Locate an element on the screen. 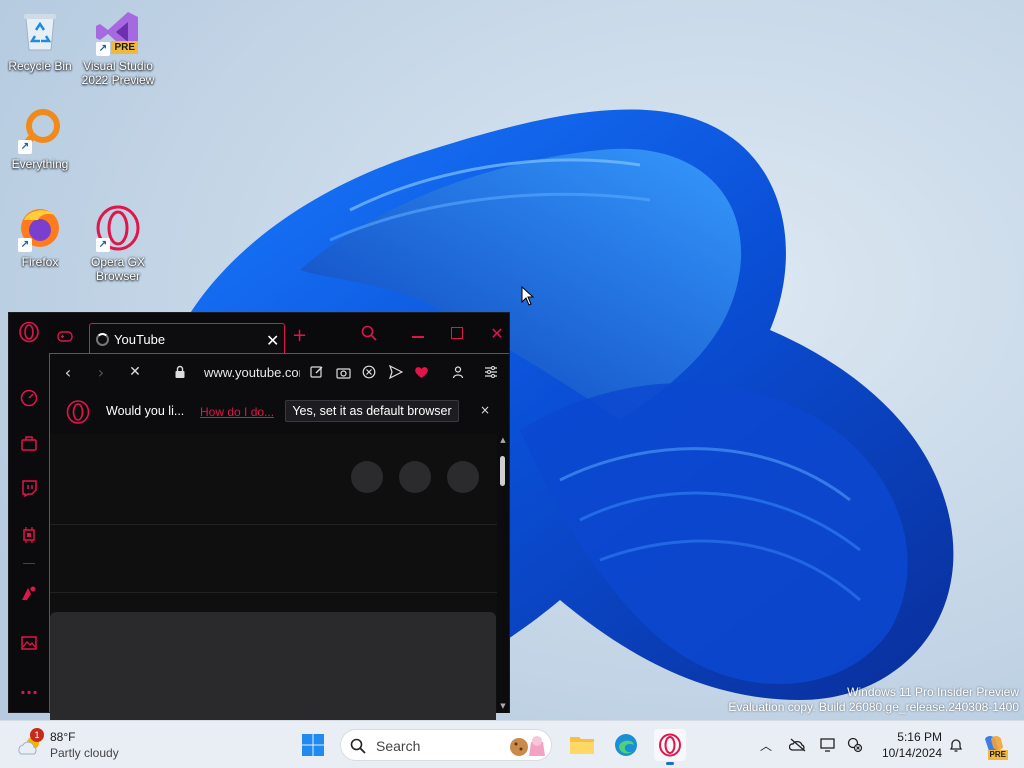 The image size is (1024, 768). tab-close-icon: ✕ is located at coordinates (272, 340).